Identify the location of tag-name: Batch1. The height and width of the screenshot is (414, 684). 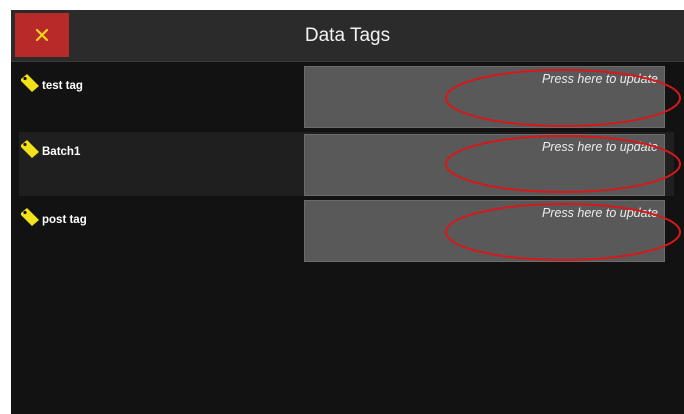
(61, 152).